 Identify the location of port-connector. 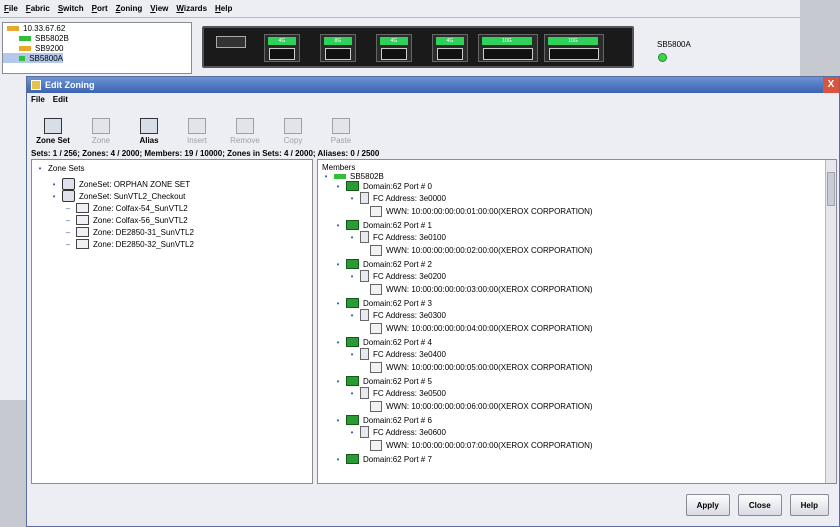
(282, 54).